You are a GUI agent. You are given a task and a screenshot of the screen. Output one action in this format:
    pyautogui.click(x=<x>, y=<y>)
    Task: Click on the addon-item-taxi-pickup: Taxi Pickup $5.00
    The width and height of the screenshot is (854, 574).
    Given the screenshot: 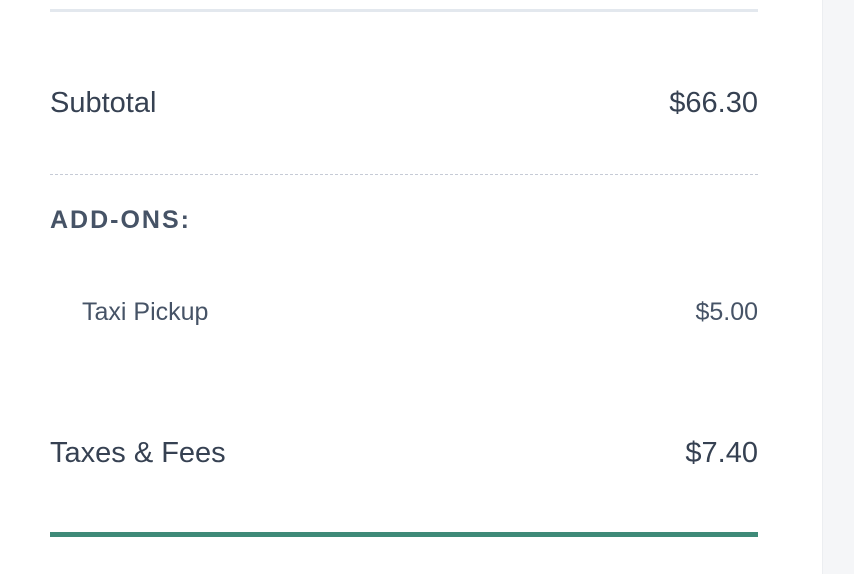 What is the action you would take?
    pyautogui.click(x=404, y=312)
    